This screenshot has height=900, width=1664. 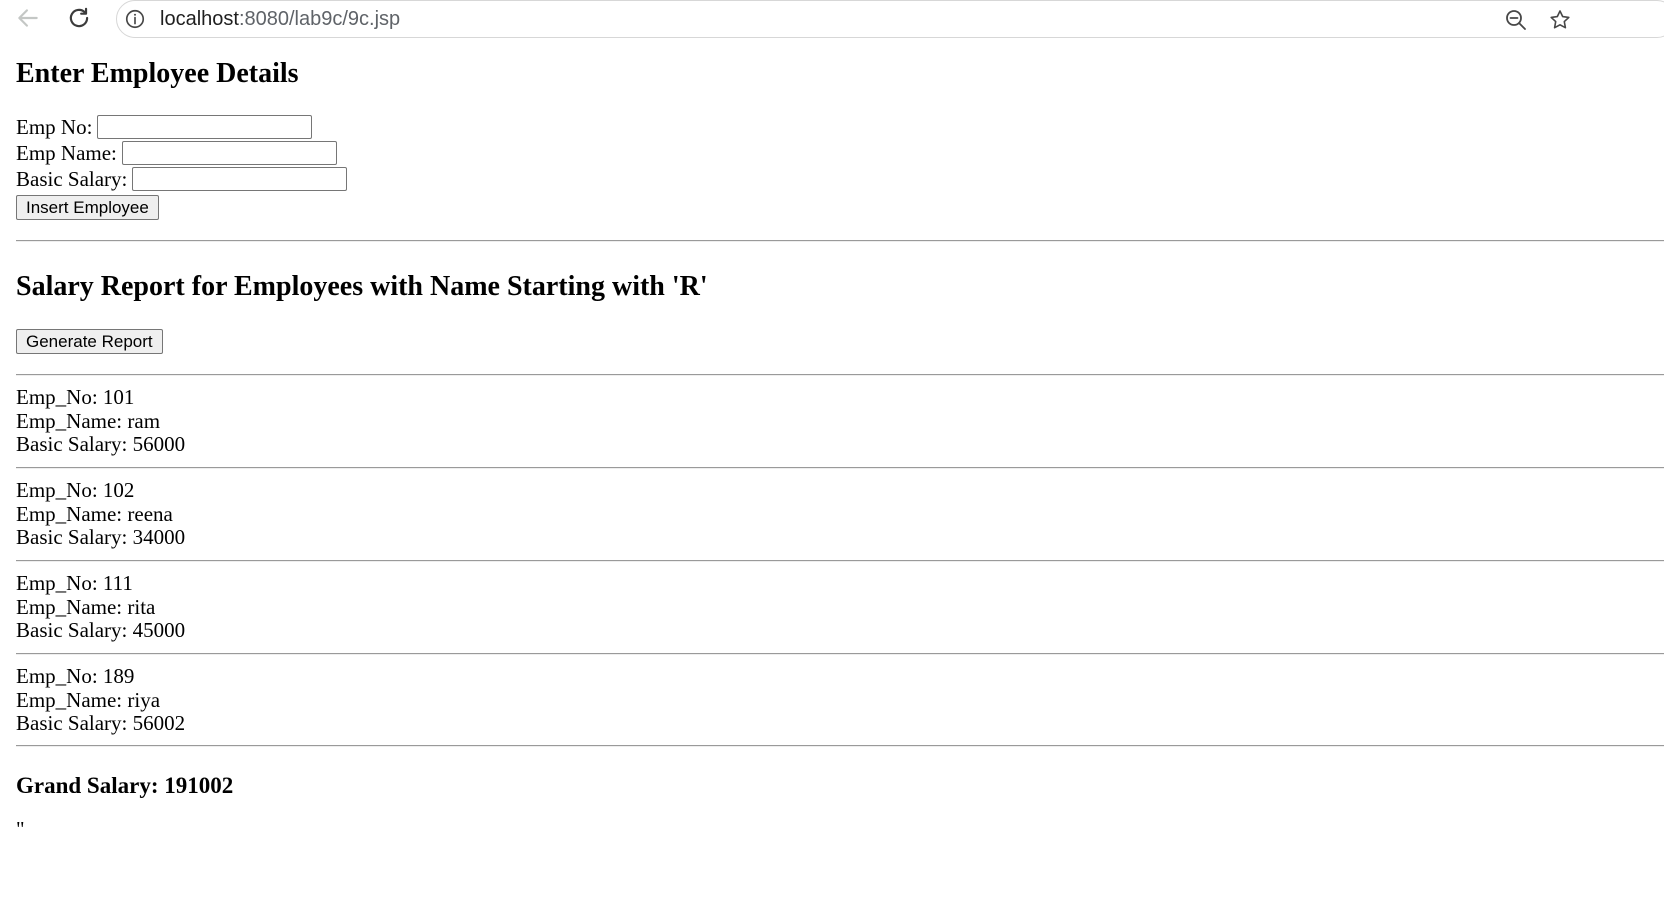 I want to click on grand-salary-total: Grand Salary: 191002, so click(x=125, y=785).